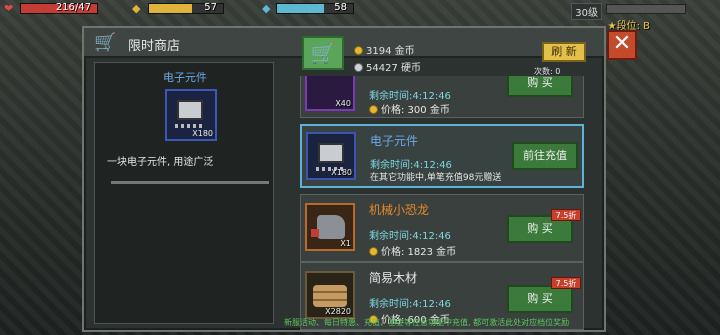 This screenshot has height=335, width=720. Describe the element at coordinates (360, 16) in the screenshot. I see `top-hud: ❤ 216/47 ◆ 57 ◆ 58 30级 ★段位: B` at that location.